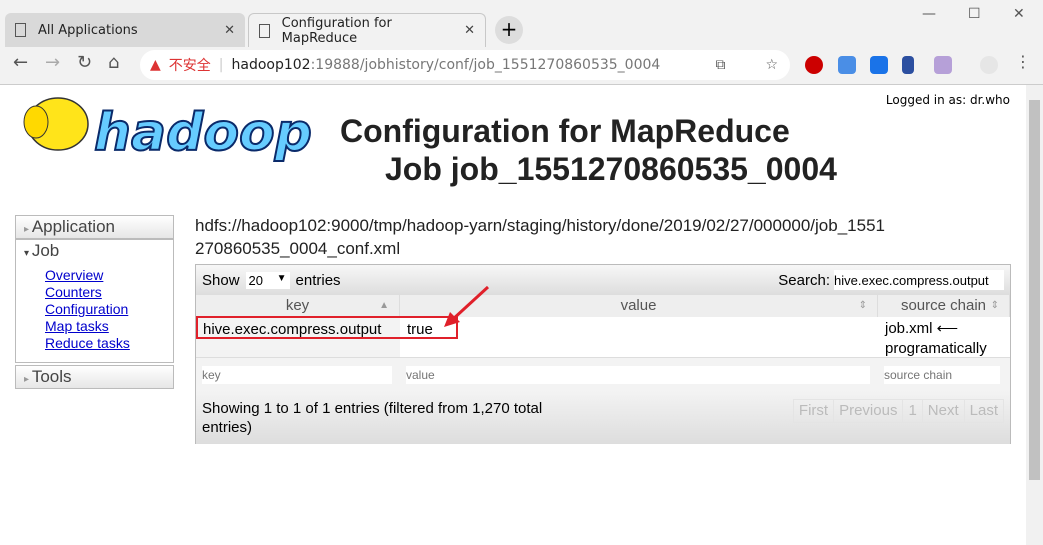 The image size is (1043, 545). I want to click on entries-label: entries, so click(318, 280).